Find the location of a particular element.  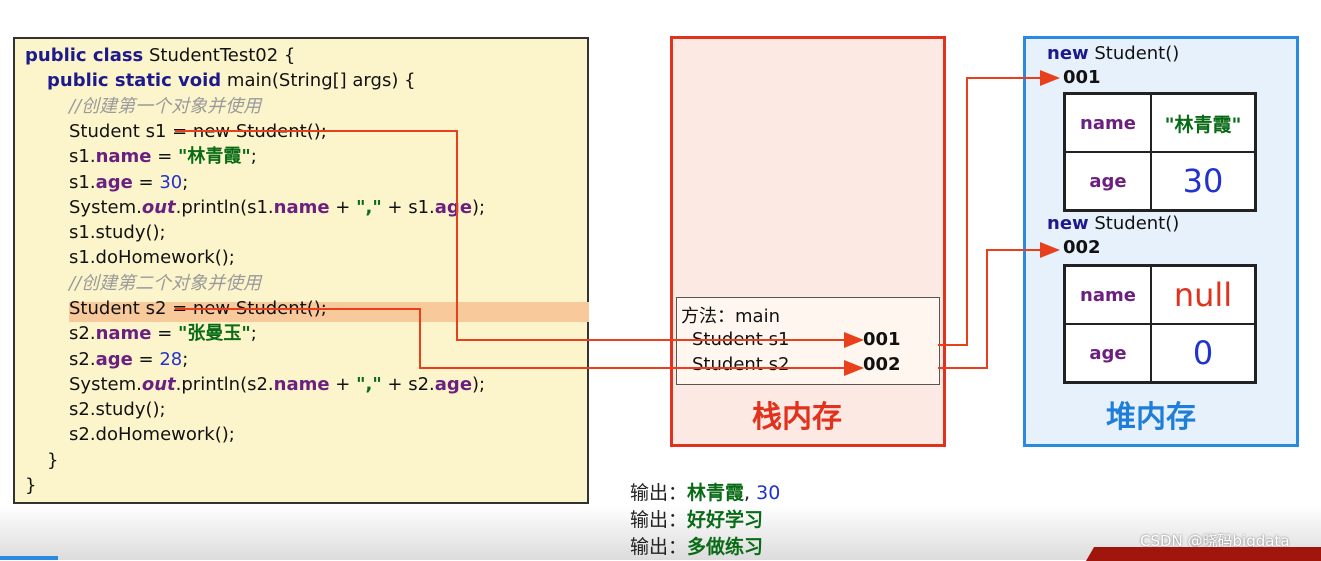

output-text: 林青霞 is located at coordinates (716, 493).